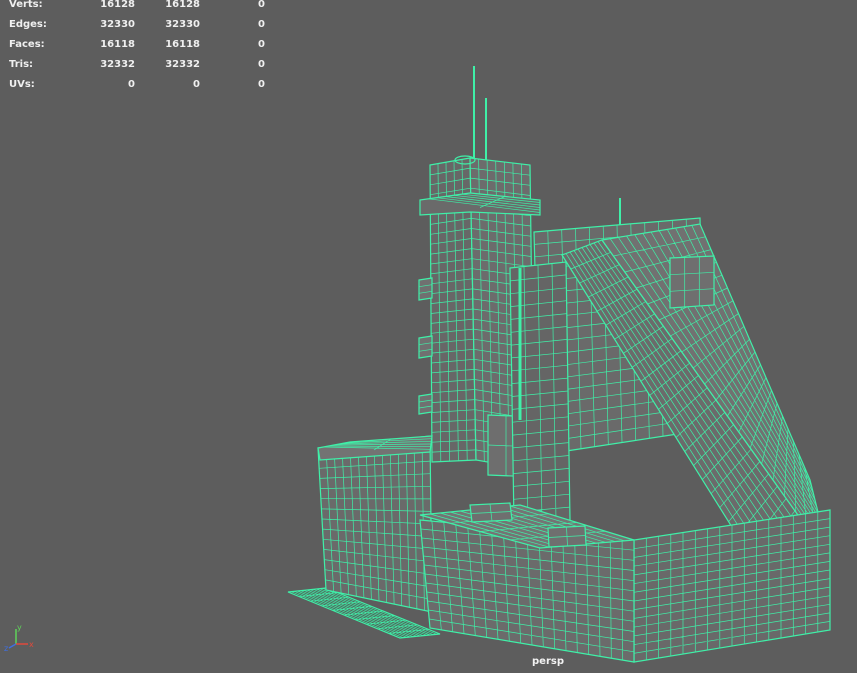 The image size is (857, 673). Describe the element at coordinates (548, 661) in the screenshot. I see `camera-name-label: persp` at that location.